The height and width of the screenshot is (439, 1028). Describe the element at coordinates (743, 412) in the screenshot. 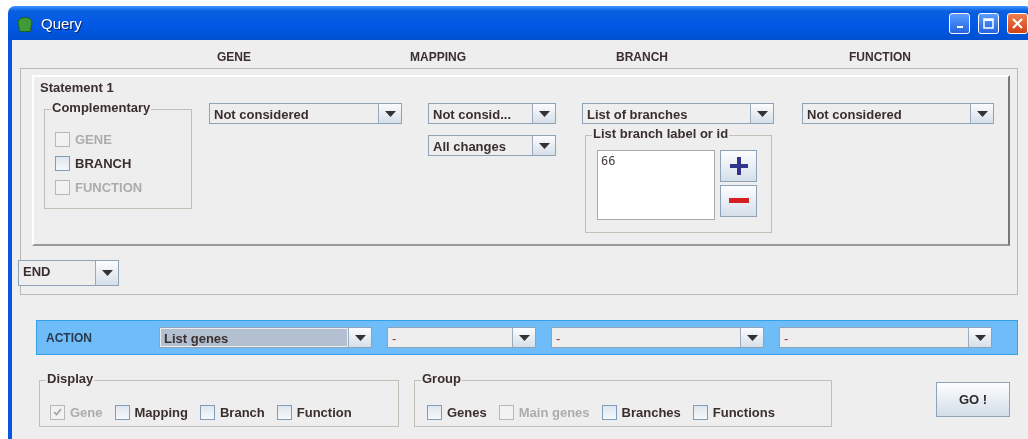

I see `checkbox-label: Functions` at that location.